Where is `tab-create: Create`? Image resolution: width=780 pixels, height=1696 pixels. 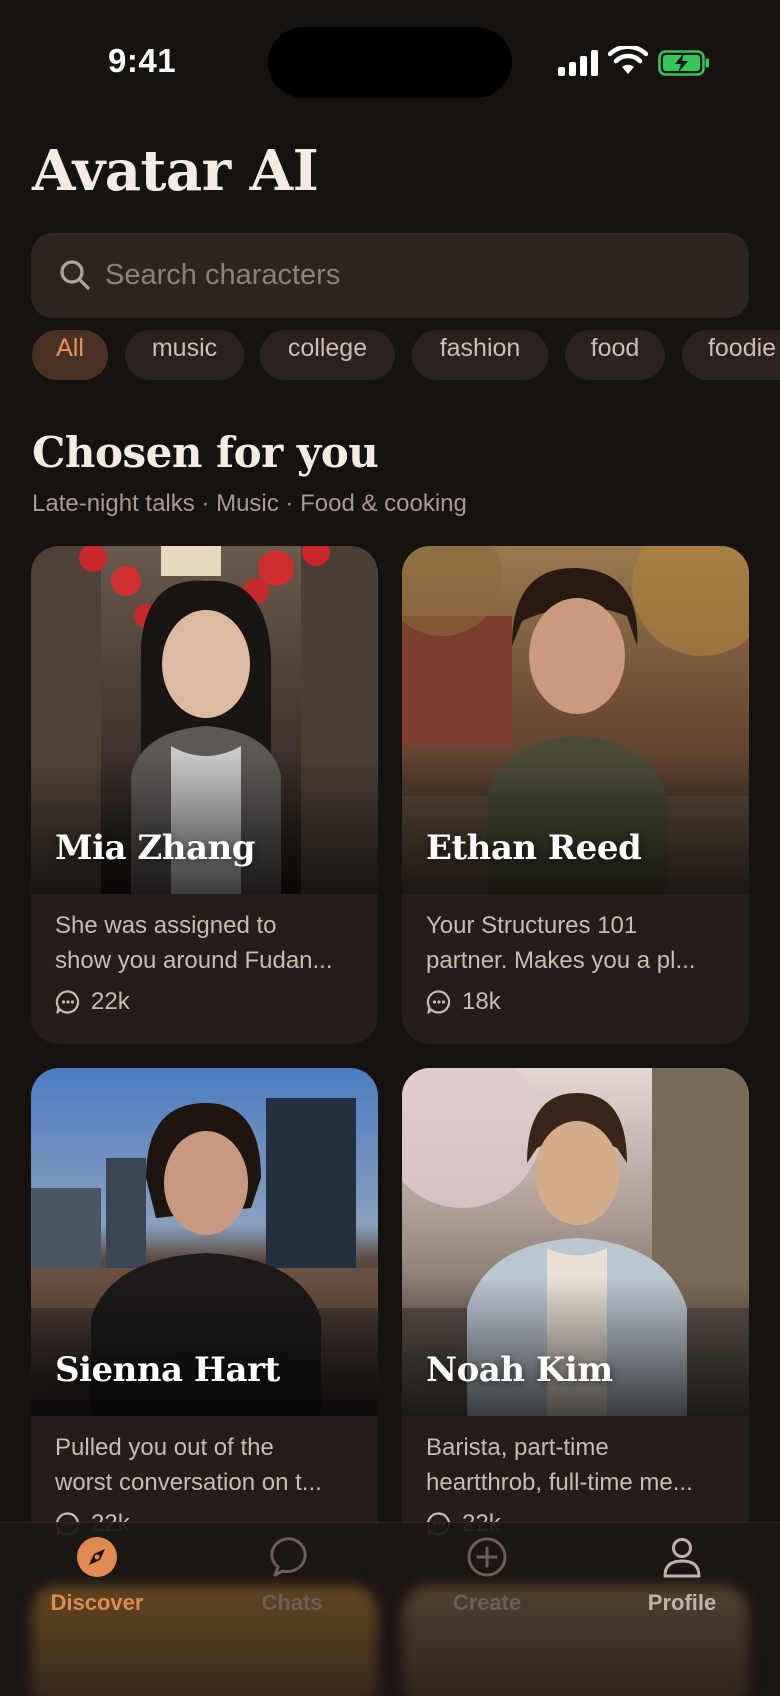
tab-create: Create is located at coordinates (487, 1575).